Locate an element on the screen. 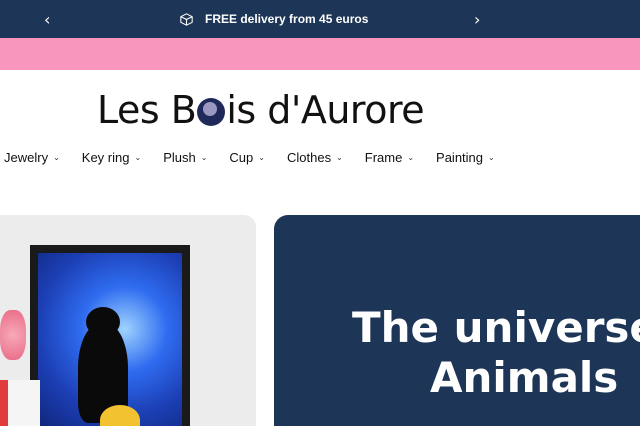  hero-title-line2: Animals is located at coordinates (524, 377).